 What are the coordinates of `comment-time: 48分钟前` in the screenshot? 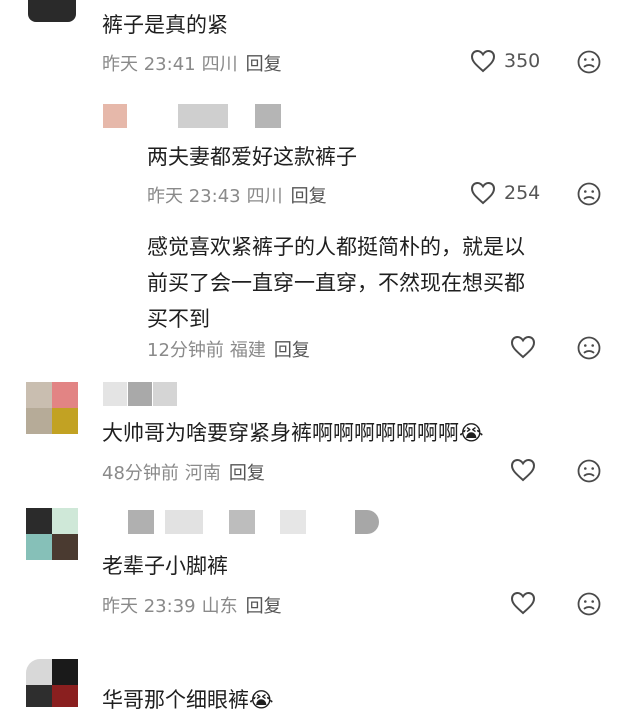 It's located at (140, 473).